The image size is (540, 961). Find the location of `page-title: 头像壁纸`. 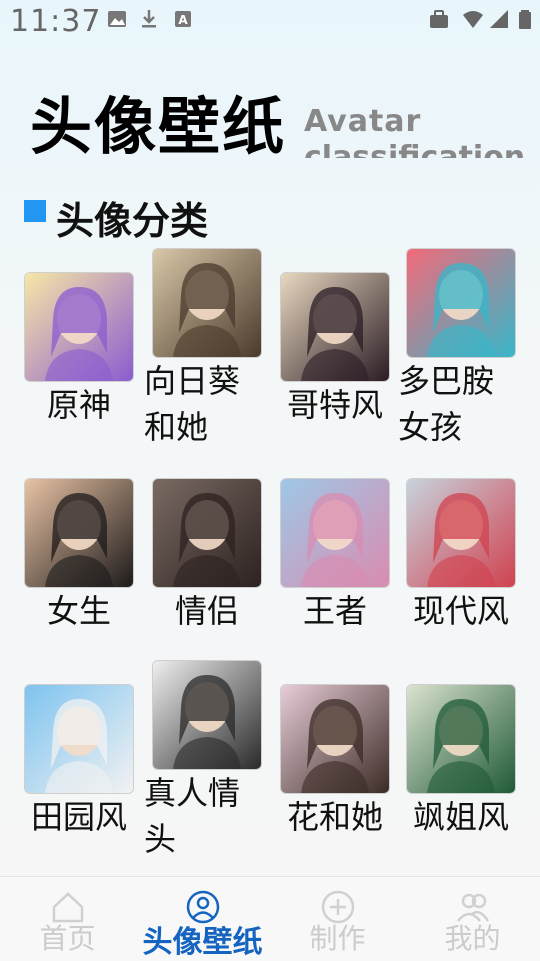

page-title: 头像壁纸 is located at coordinates (158, 126).